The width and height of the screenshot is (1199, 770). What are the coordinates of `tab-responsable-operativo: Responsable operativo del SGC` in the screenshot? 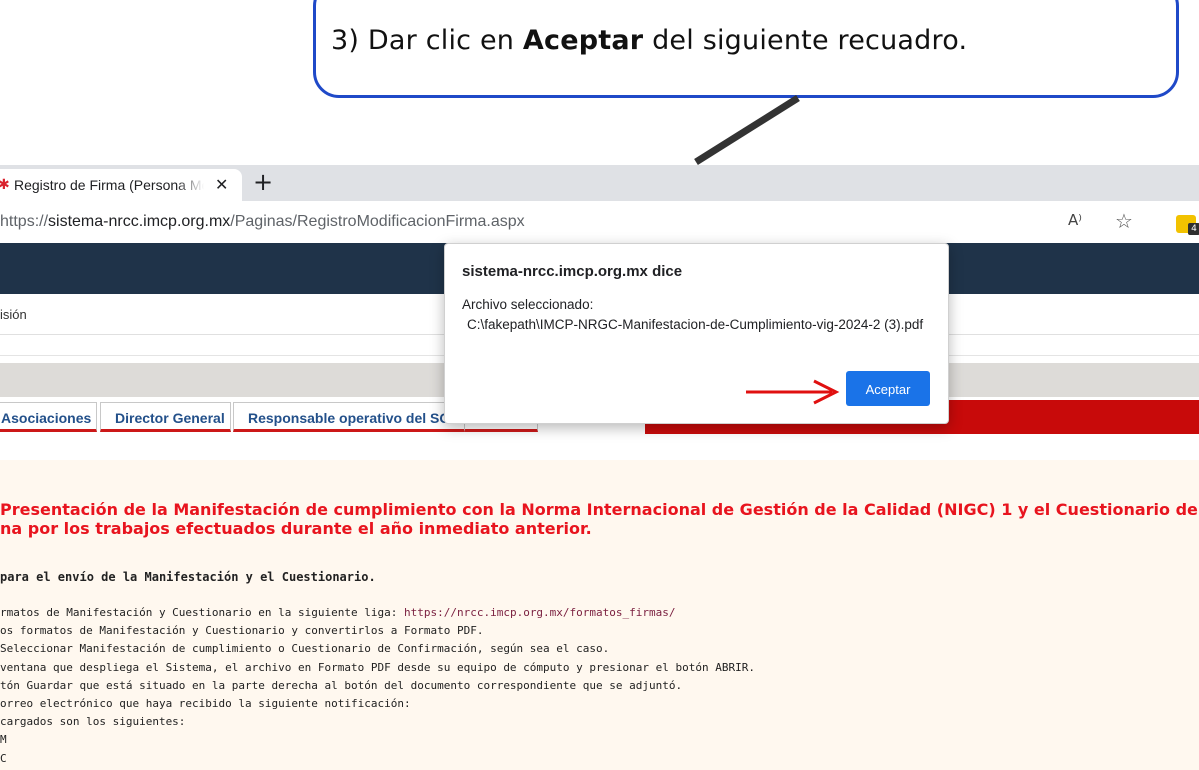 It's located at (349, 417).